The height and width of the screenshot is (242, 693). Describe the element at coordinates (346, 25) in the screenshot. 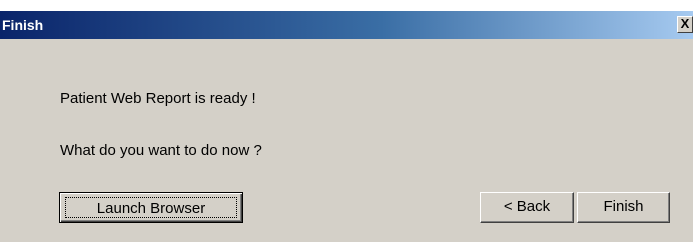

I see `title-bar: Finish X` at that location.